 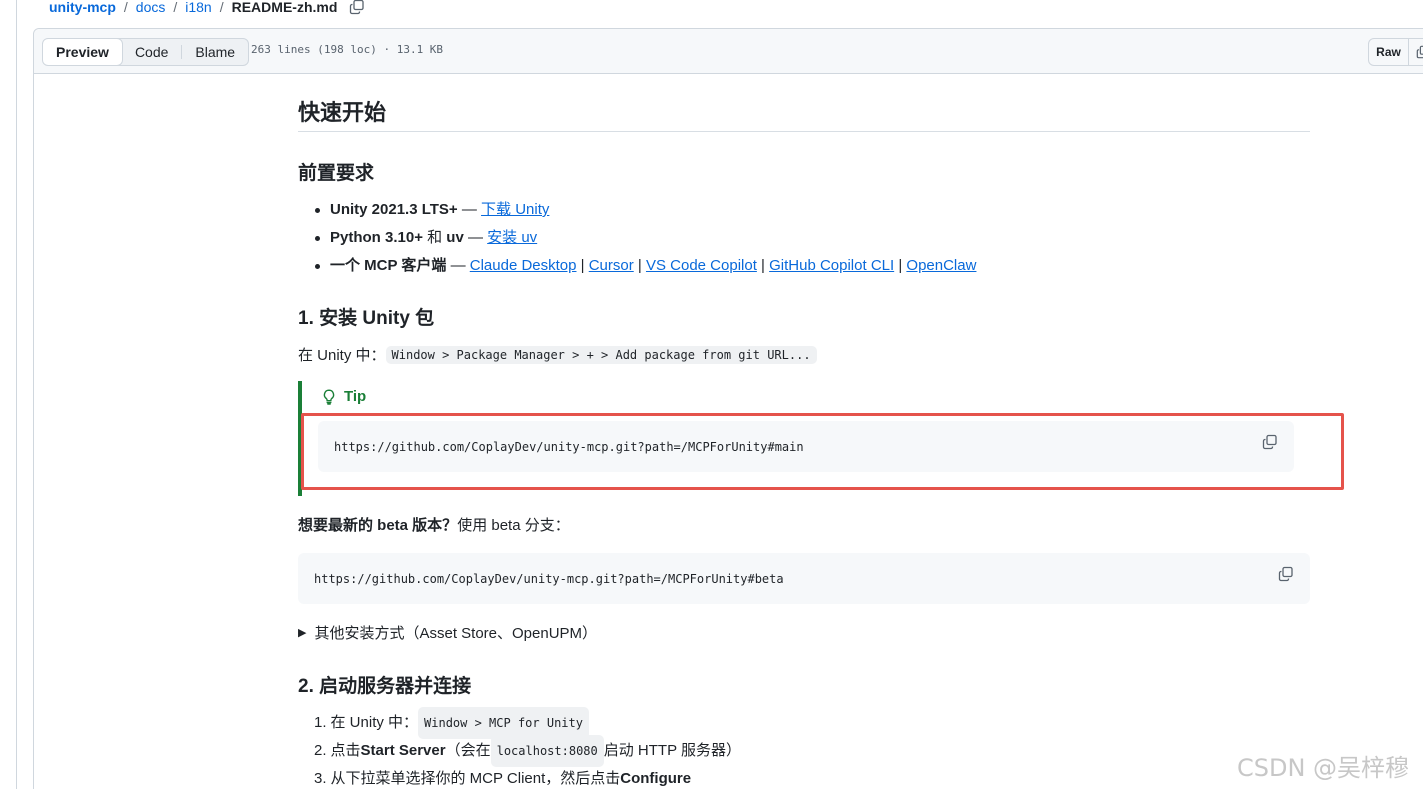 What do you see at coordinates (513, 525) in the screenshot?
I see `beta-text: 使用 beta 分支：` at bounding box center [513, 525].